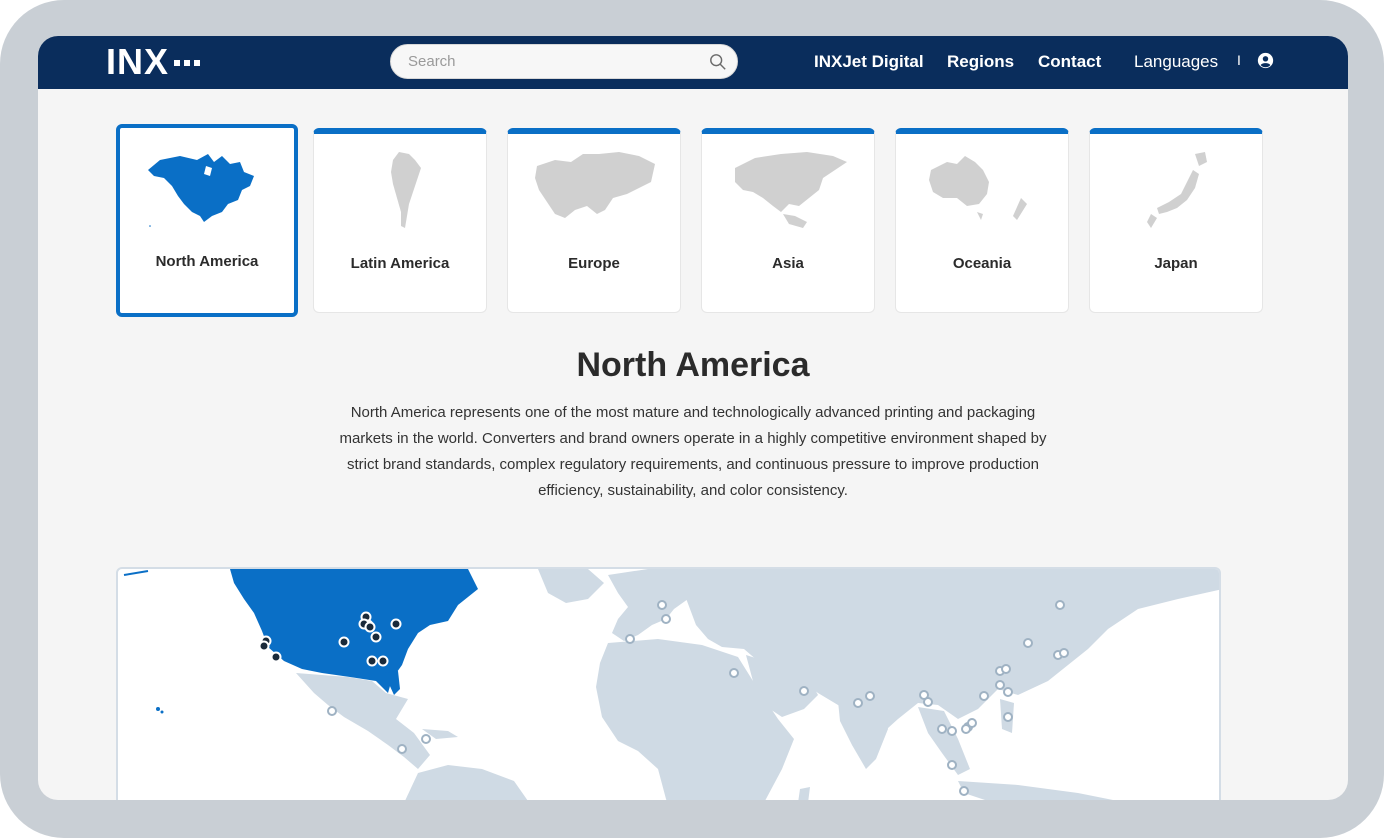 The image size is (1384, 838). Describe the element at coordinates (595, 185) in the screenshot. I see `europe-map-icon` at that location.